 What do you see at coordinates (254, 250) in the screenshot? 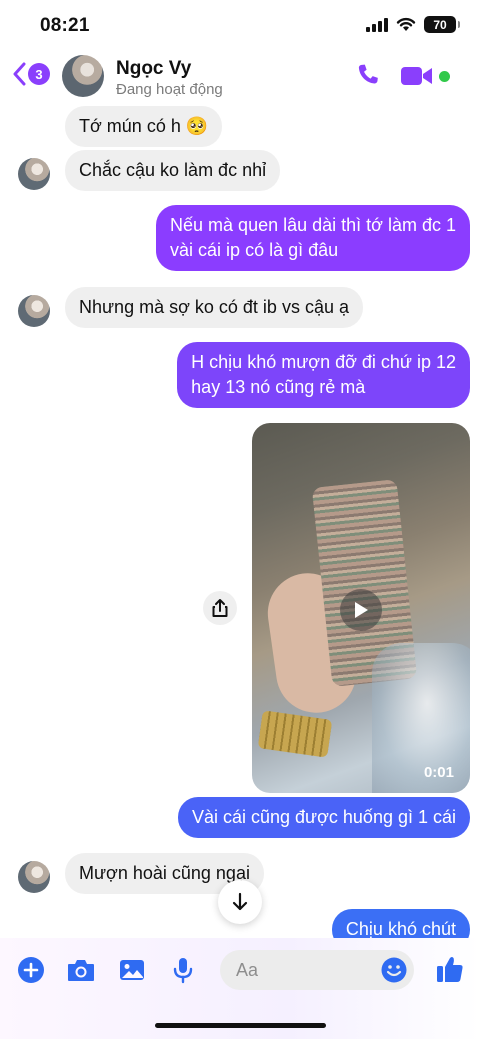
I see `message-line: vài cái ip có là gì đâu` at bounding box center [254, 250].